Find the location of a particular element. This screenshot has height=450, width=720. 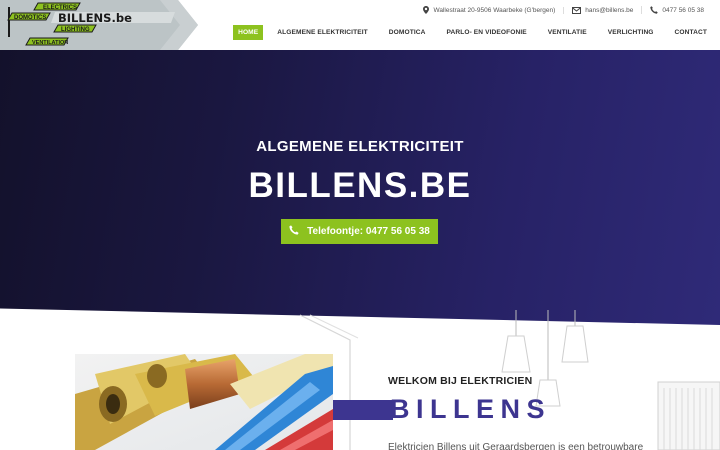

nav-item-contact: CONTACT is located at coordinates (691, 32).